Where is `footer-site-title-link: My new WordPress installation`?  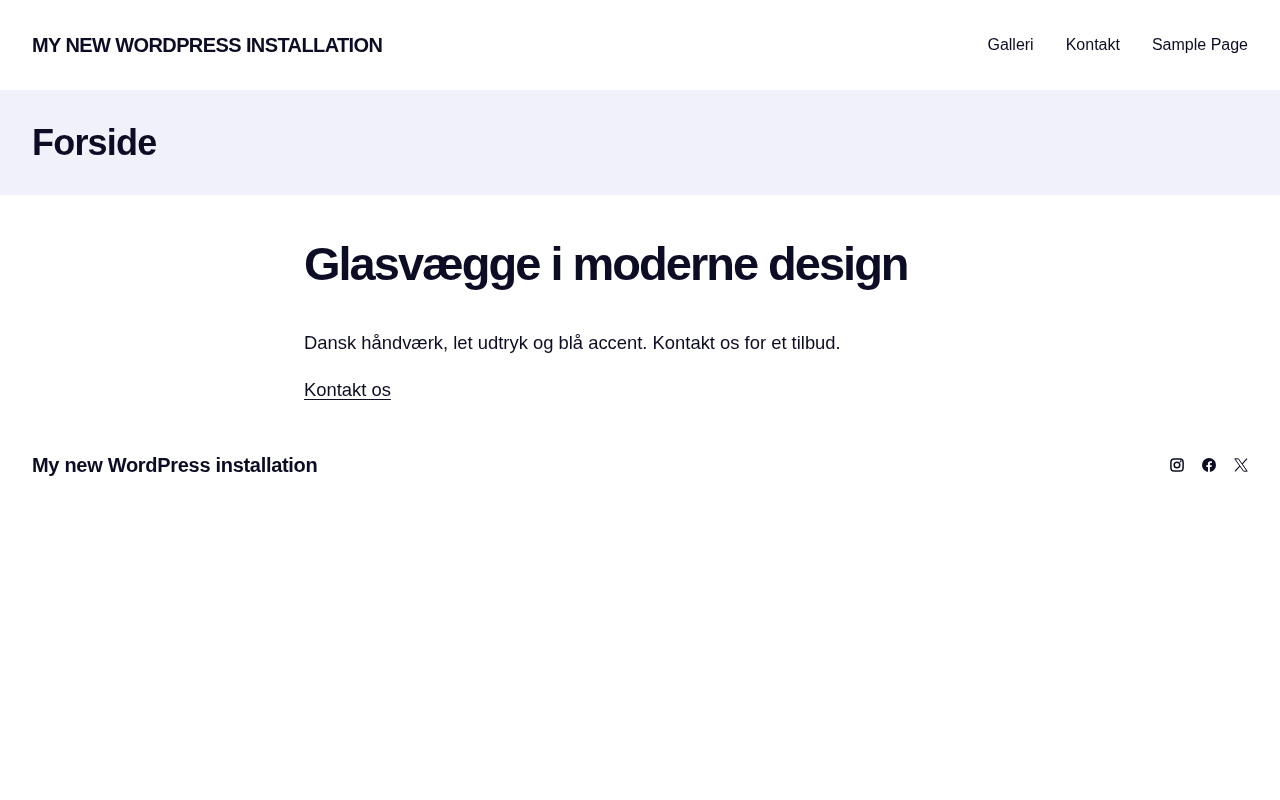 footer-site-title-link: My new WordPress installation is located at coordinates (175, 465).